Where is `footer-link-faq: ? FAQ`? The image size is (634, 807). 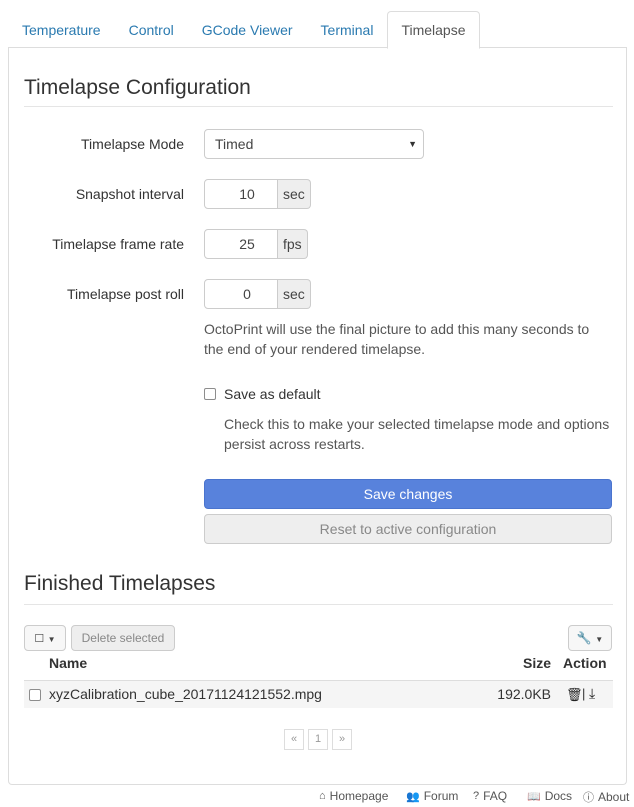
footer-link-faq: ? FAQ is located at coordinates (490, 796).